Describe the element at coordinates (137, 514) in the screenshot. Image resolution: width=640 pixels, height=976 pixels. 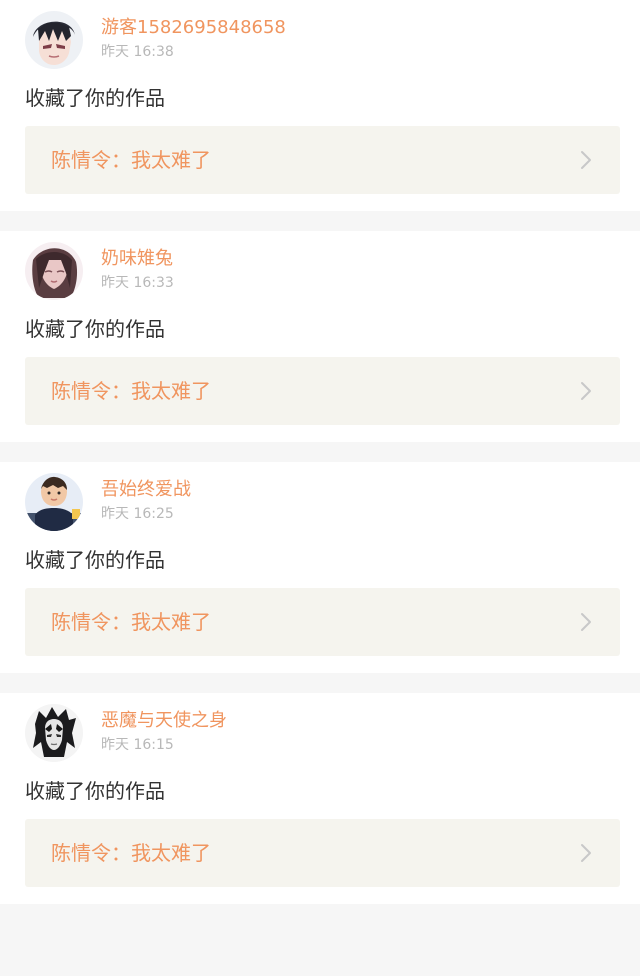
I see `timestamp: 昨天 16:25` at that location.